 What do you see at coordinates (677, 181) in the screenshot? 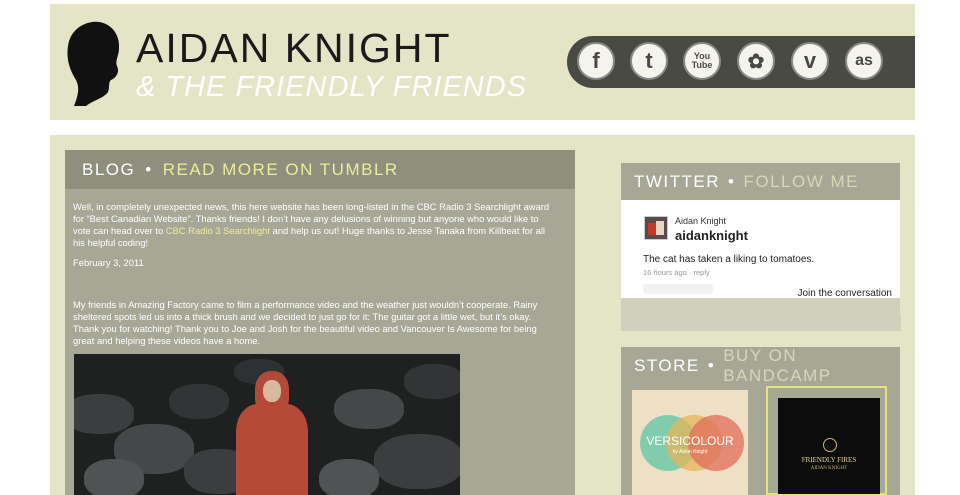
I see `twitter-heading: TWITTER` at bounding box center [677, 181].